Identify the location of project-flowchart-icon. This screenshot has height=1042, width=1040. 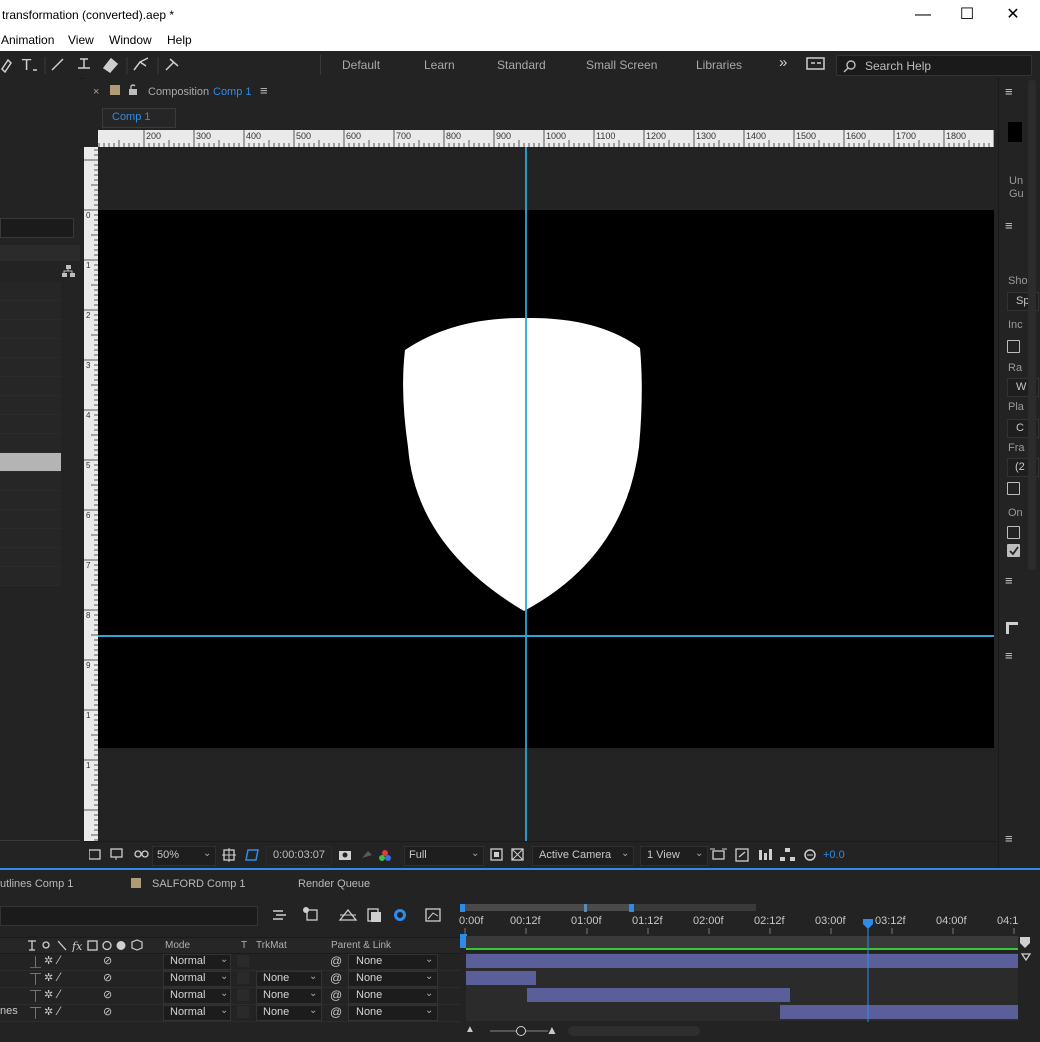
(69, 271).